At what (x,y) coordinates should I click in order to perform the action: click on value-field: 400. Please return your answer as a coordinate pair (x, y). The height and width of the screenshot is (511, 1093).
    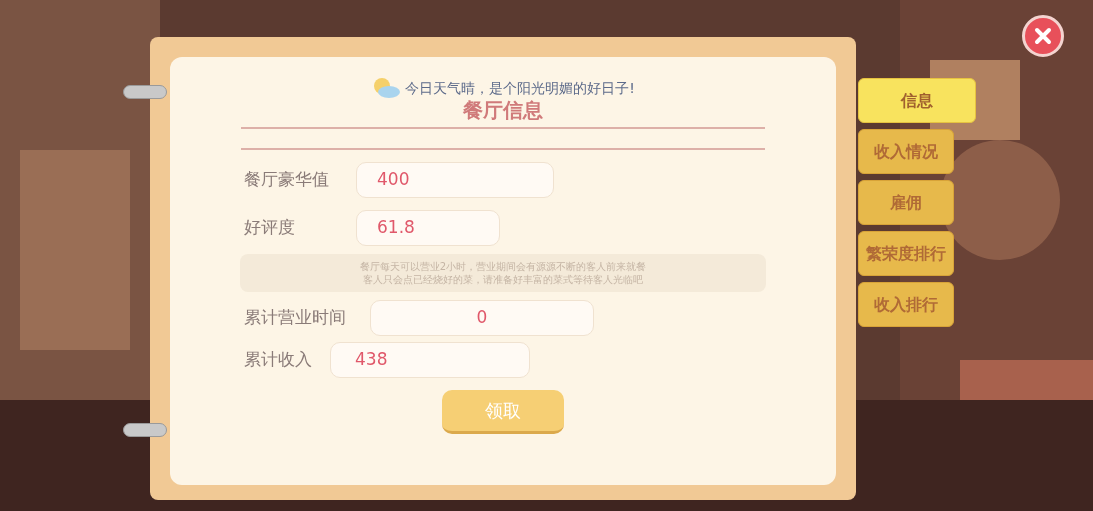
    Looking at the image, I should click on (455, 180).